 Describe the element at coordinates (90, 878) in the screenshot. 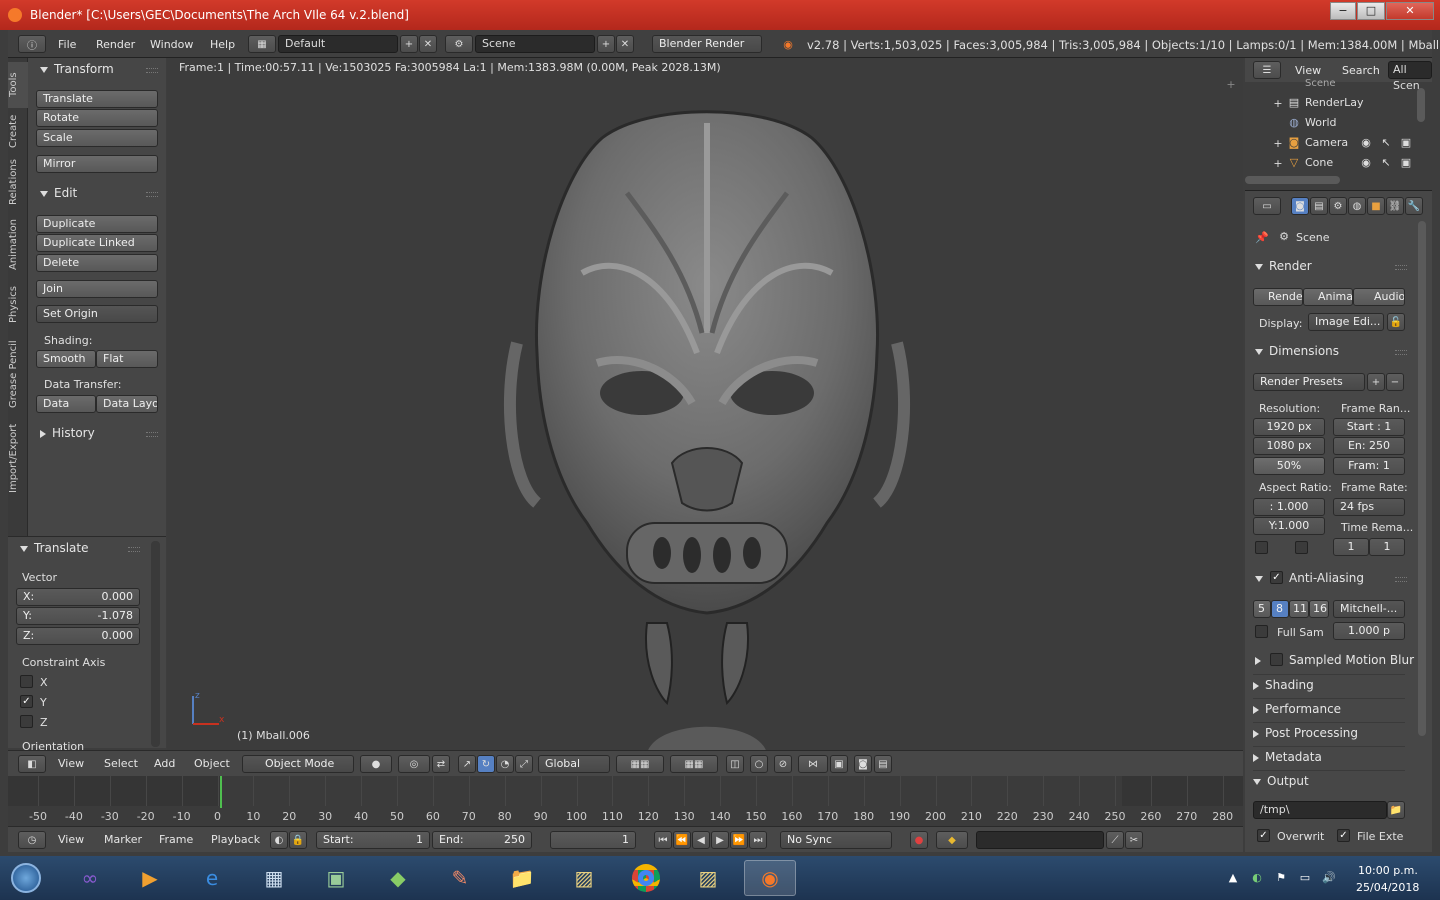

I see `visual-studio-icon: ∞` at that location.